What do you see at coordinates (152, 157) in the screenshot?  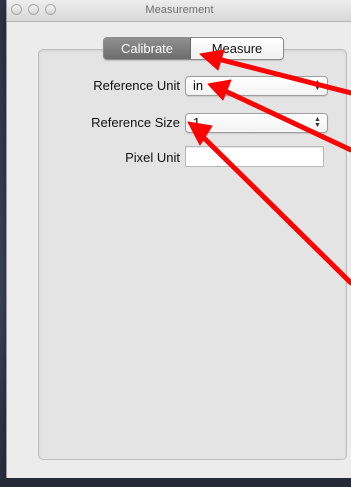 I see `pixel-unit-label: Pixel Unit` at bounding box center [152, 157].